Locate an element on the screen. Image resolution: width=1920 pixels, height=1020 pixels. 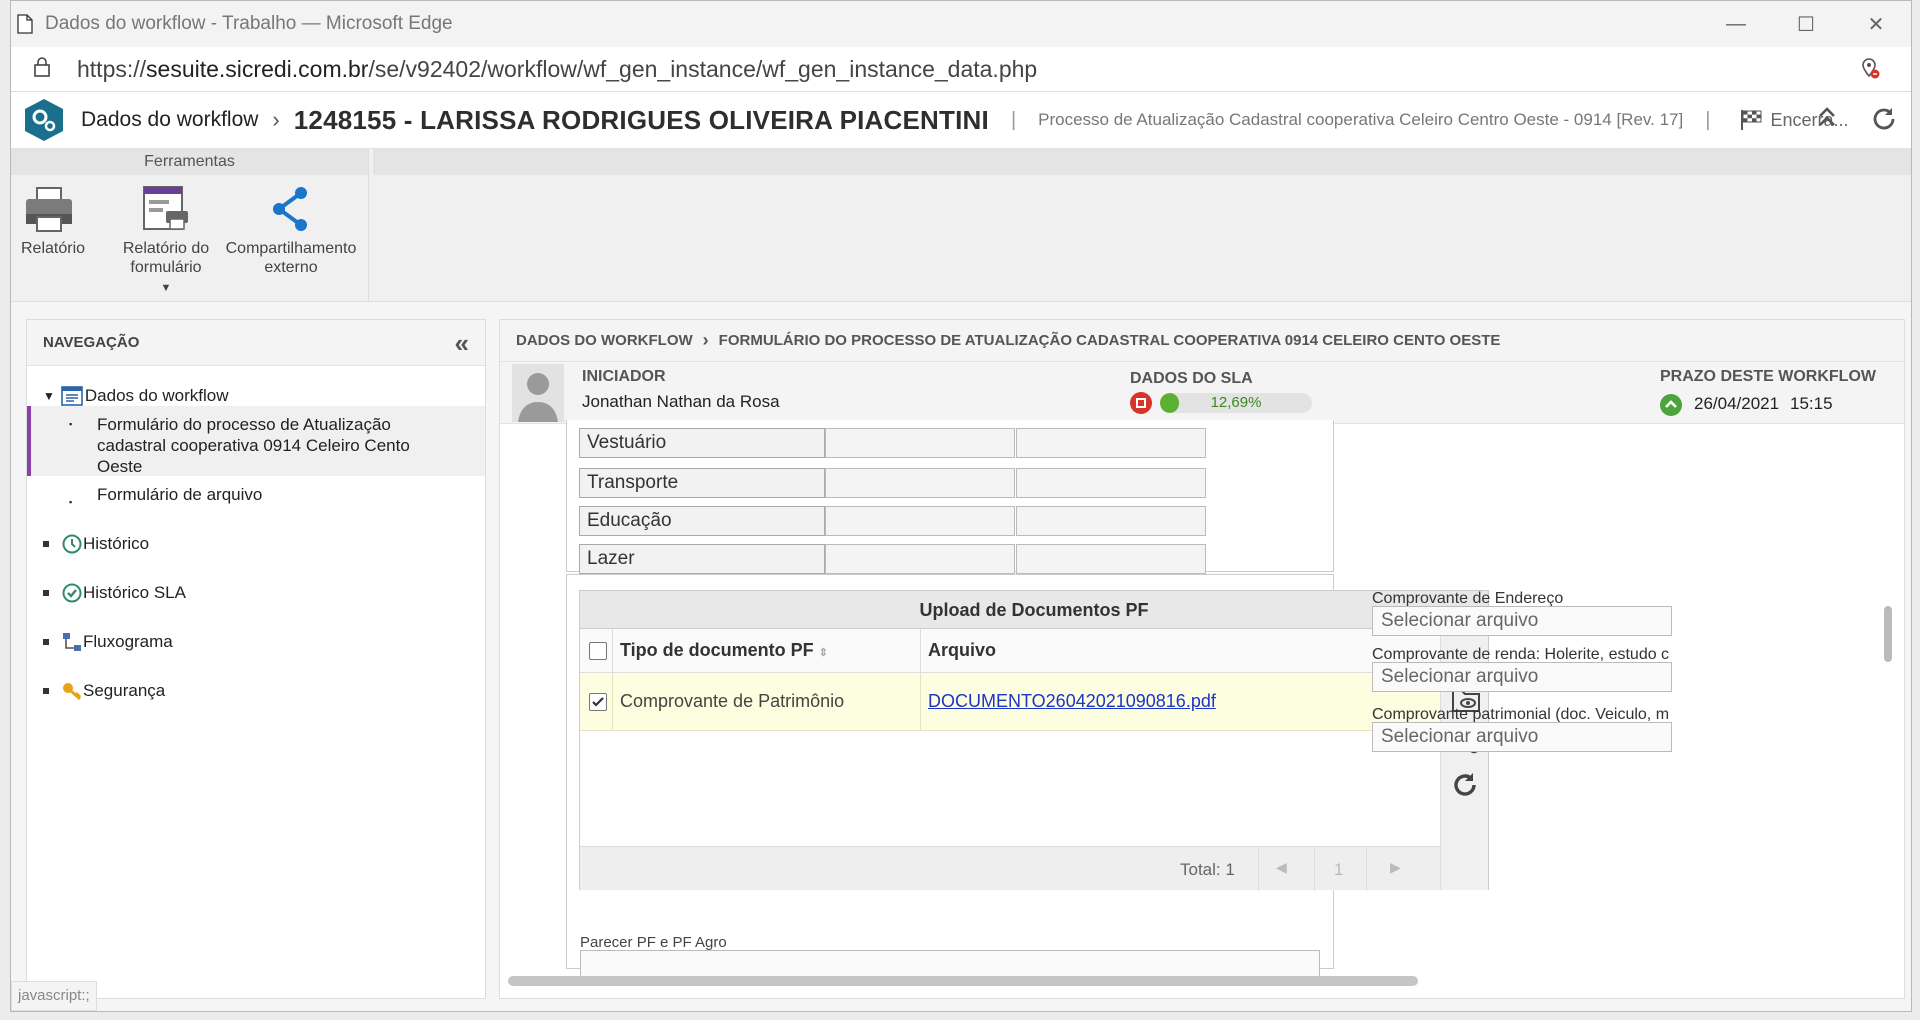
key-icon is located at coordinates (72, 692).